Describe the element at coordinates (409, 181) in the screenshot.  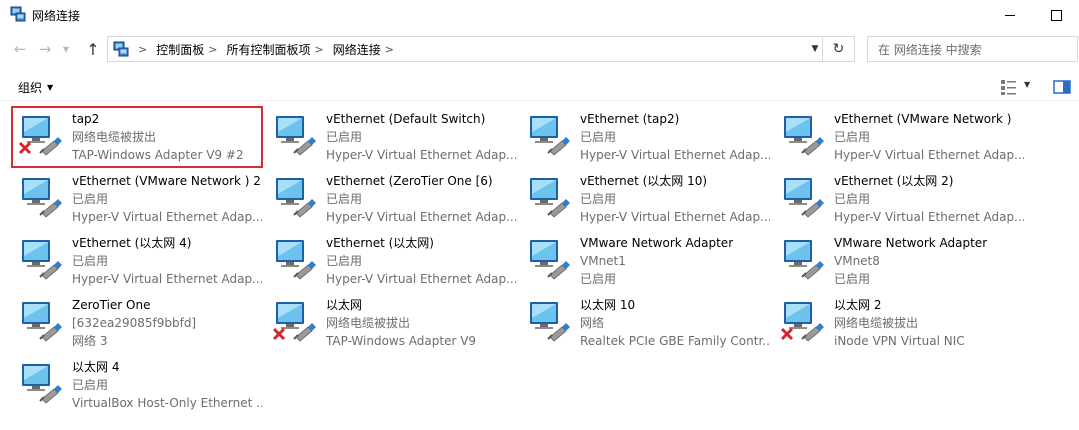
I see `connection-name: vEthernet (ZeroTier One [6)` at that location.